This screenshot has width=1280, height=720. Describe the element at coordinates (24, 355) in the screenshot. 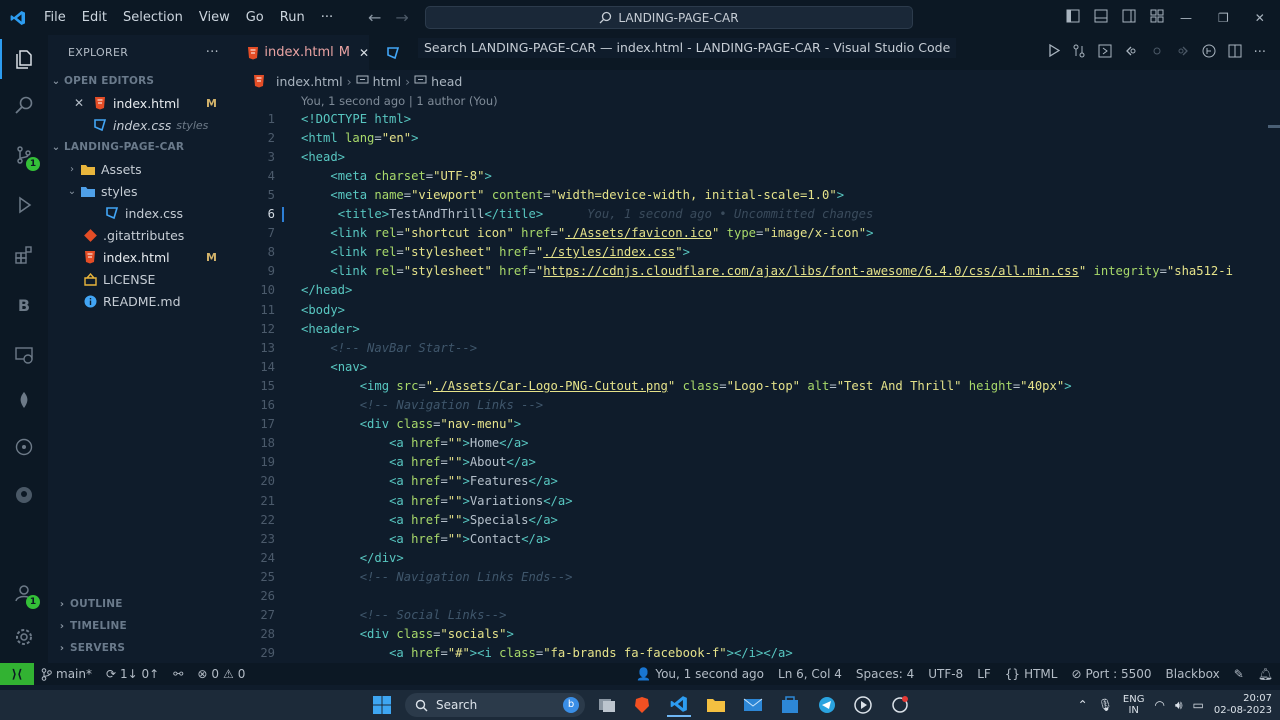

I see `remote-explorer-icon` at that location.